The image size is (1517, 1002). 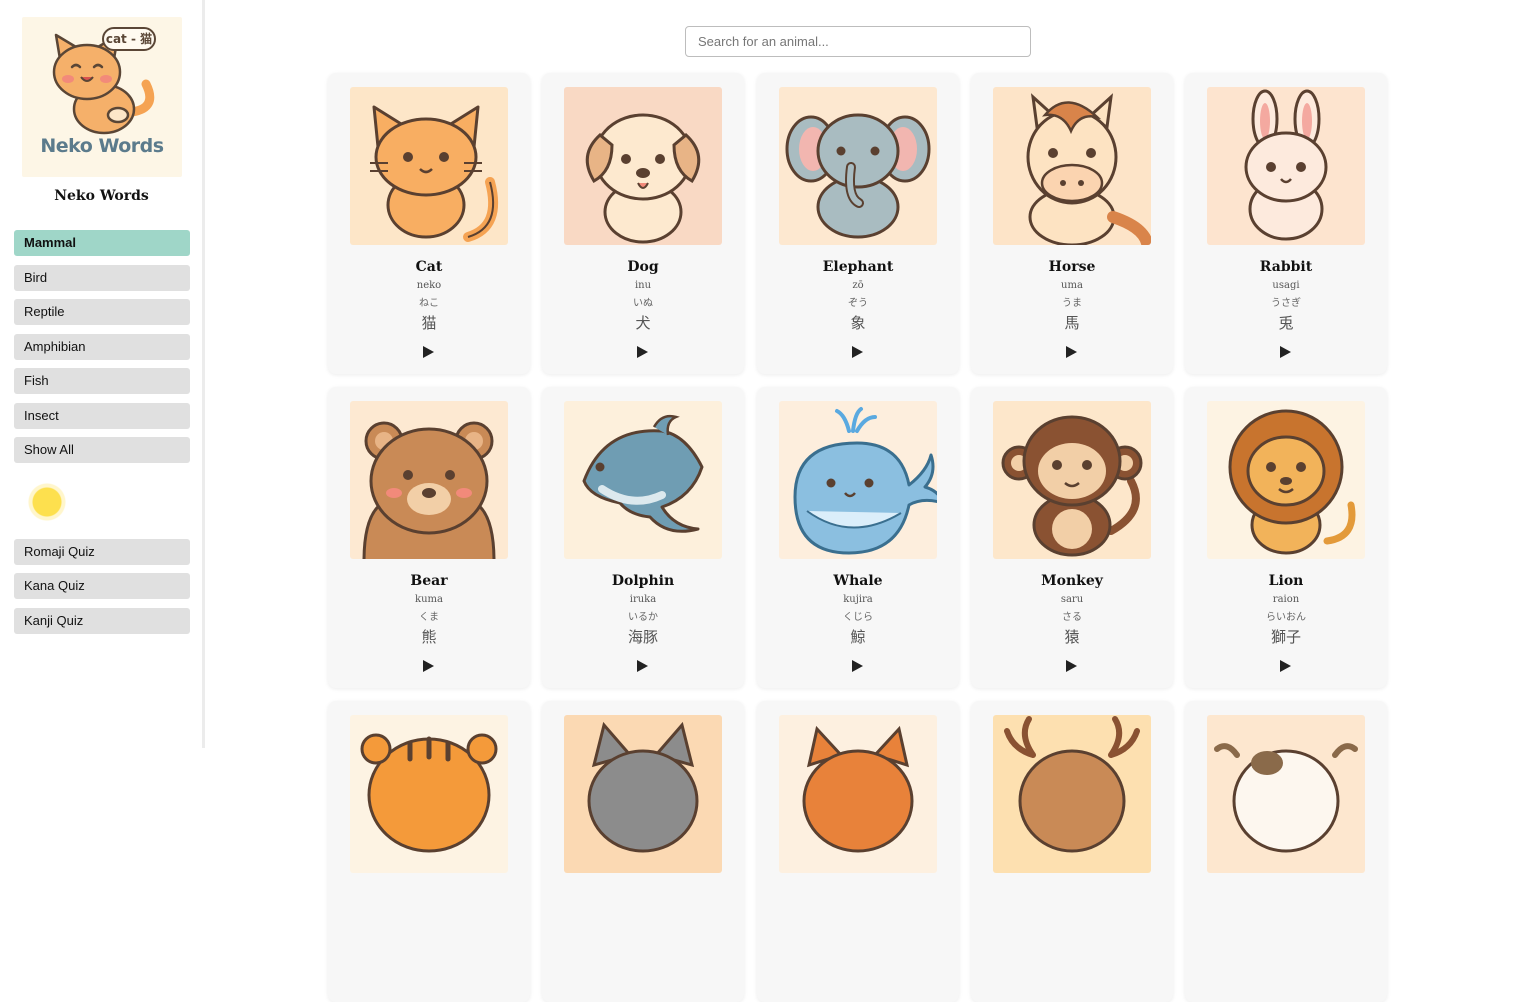 What do you see at coordinates (858, 617) in the screenshot?
I see `kana: くじら` at bounding box center [858, 617].